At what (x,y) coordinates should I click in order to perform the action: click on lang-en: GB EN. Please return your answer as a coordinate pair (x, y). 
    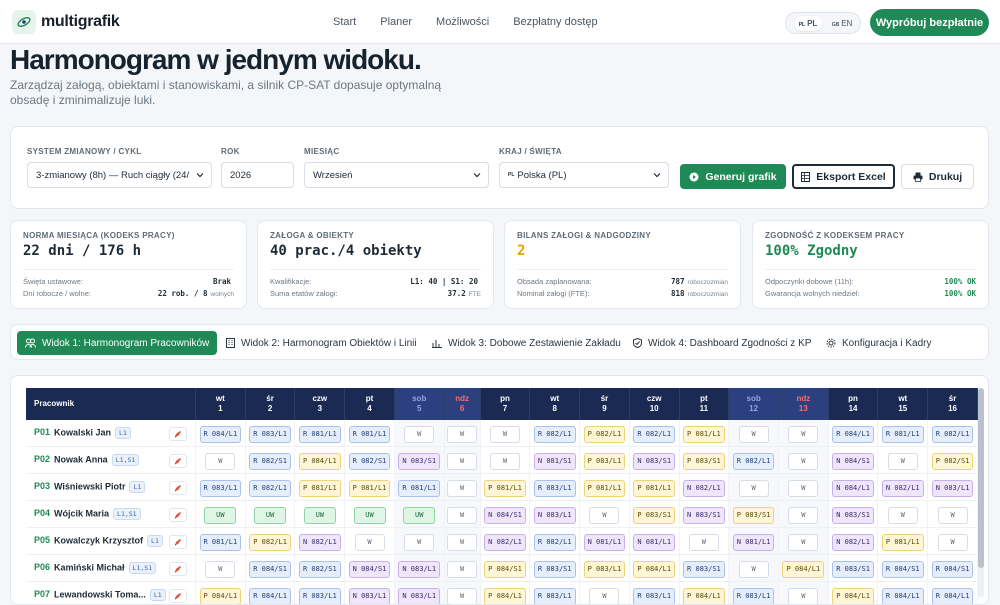
    Looking at the image, I should click on (842, 23).